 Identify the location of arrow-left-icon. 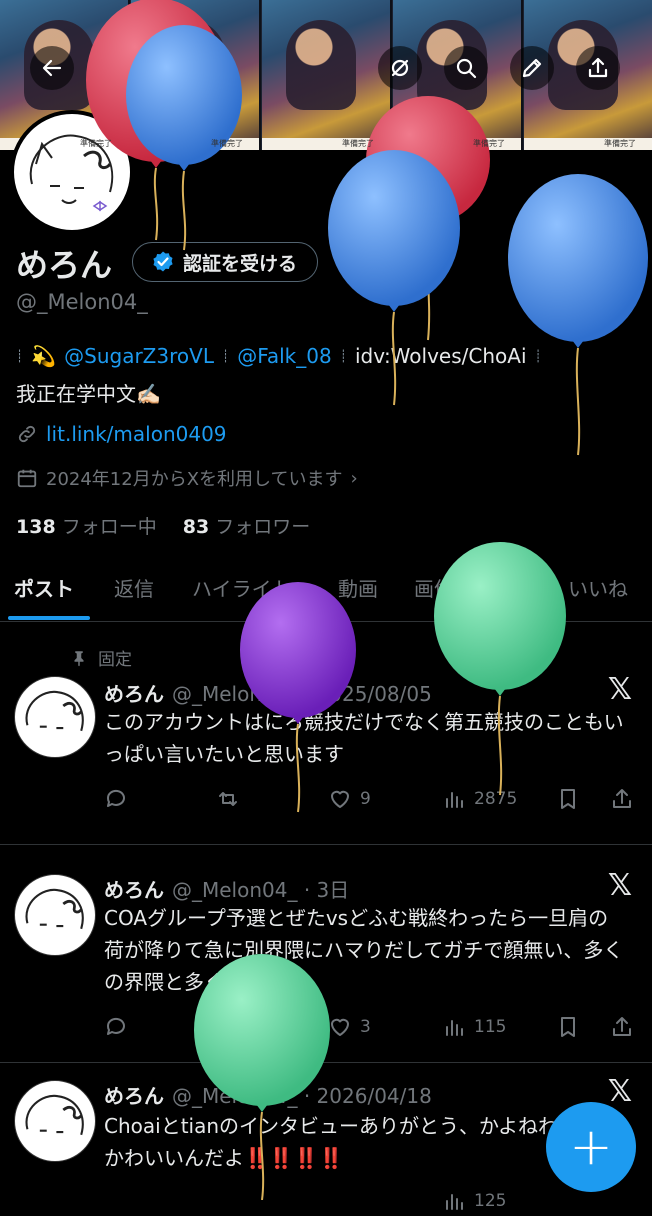
(52, 68).